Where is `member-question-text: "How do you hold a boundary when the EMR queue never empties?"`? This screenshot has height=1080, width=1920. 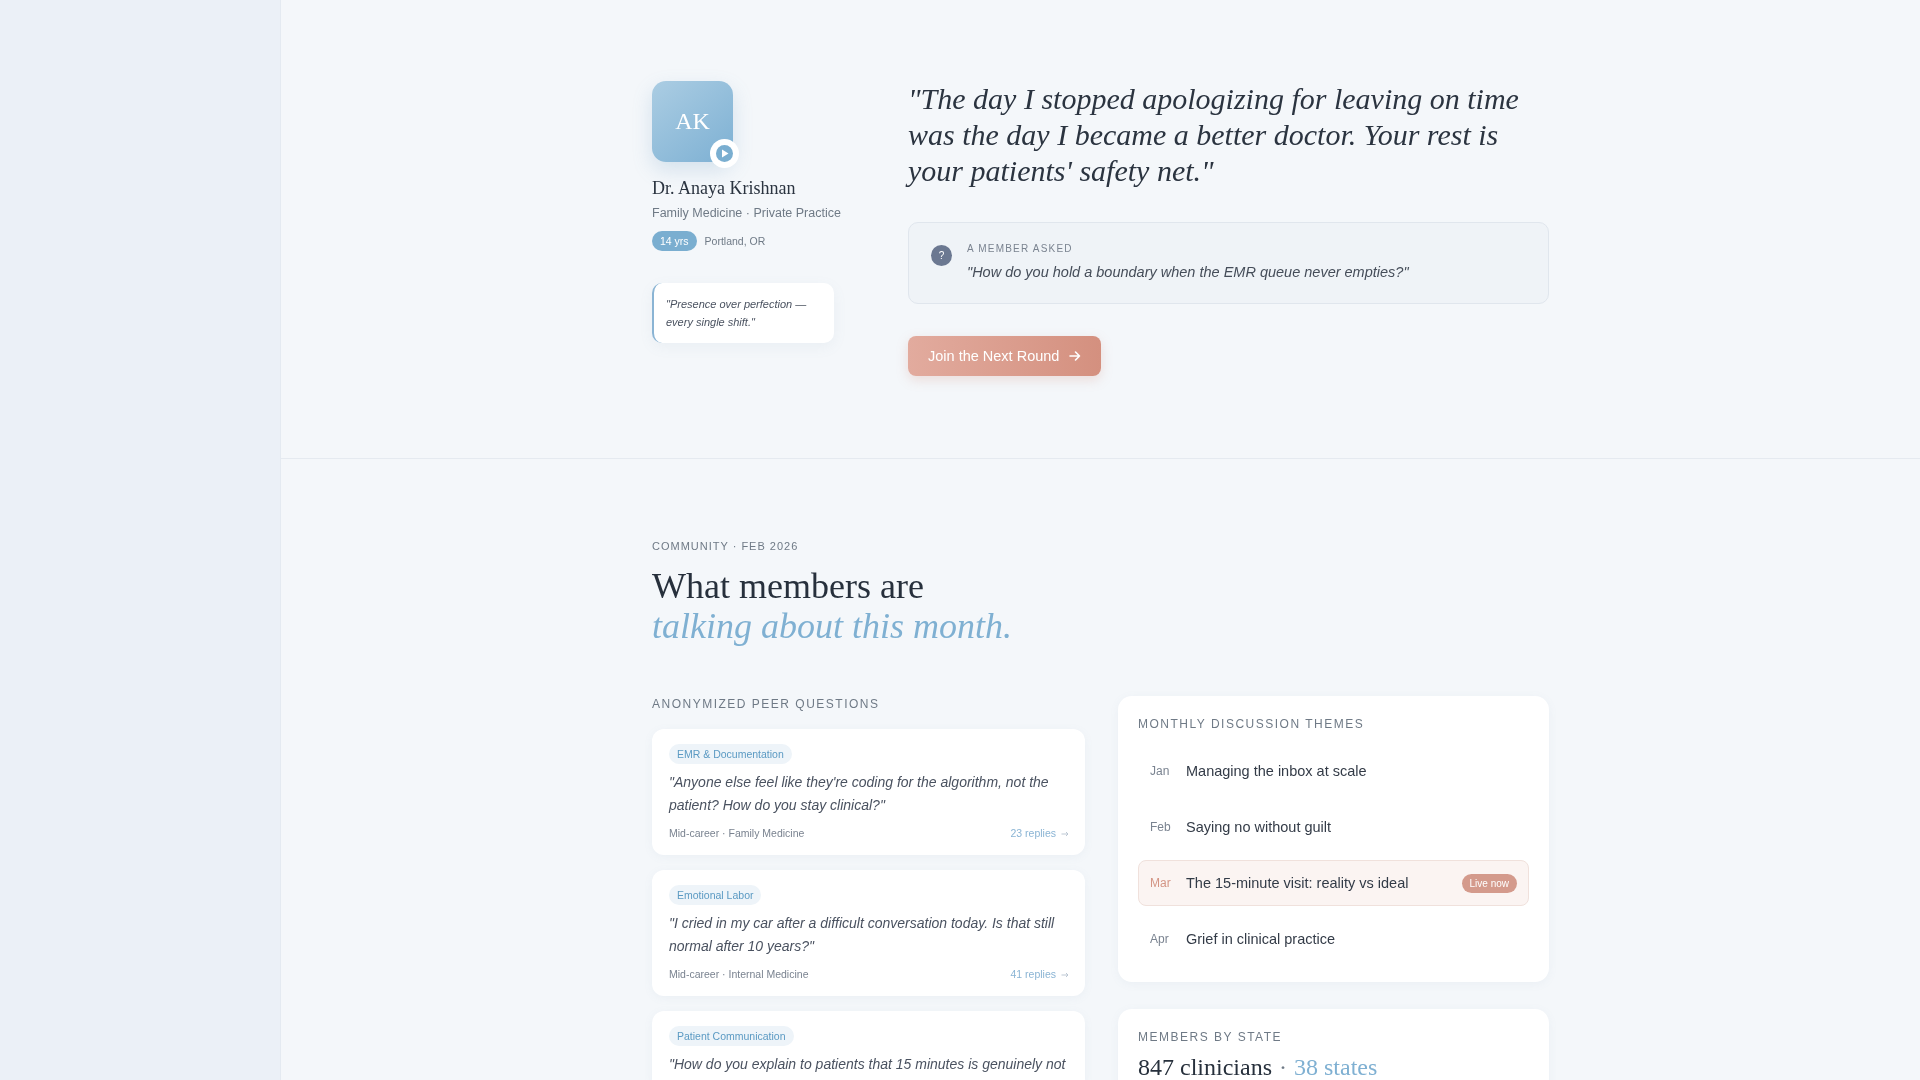 member-question-text: "How do you hold a boundary when the EMR queue never empties?" is located at coordinates (1188, 272).